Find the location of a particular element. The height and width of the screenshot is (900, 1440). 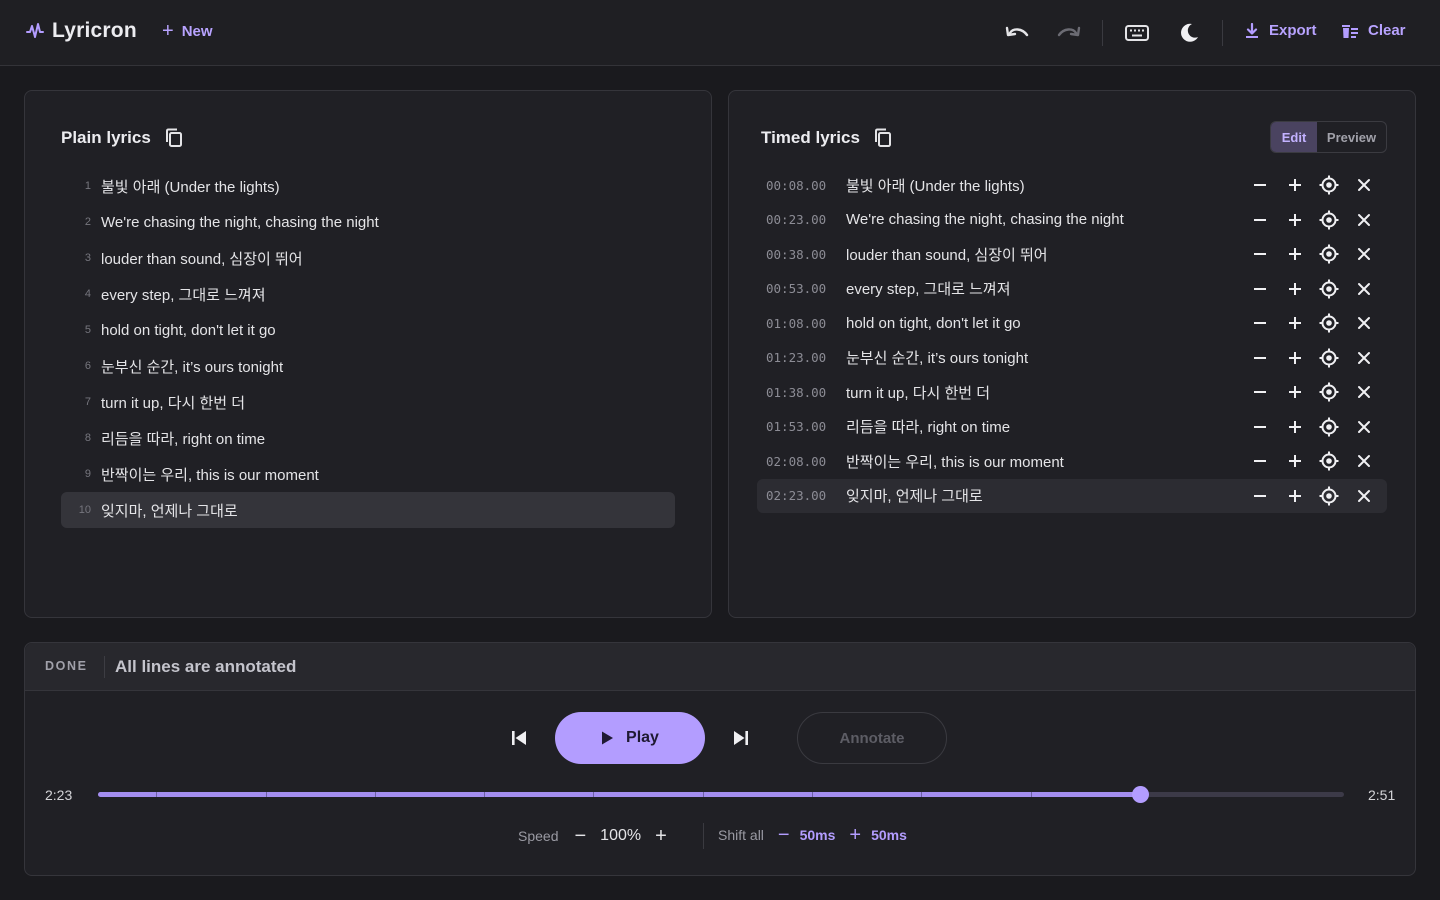

logo-waveform-icon is located at coordinates (35, 30).